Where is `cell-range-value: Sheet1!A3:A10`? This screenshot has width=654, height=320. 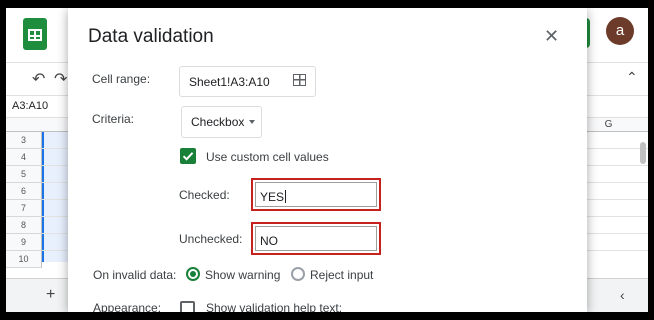 cell-range-value: Sheet1!A3:A10 is located at coordinates (229, 82).